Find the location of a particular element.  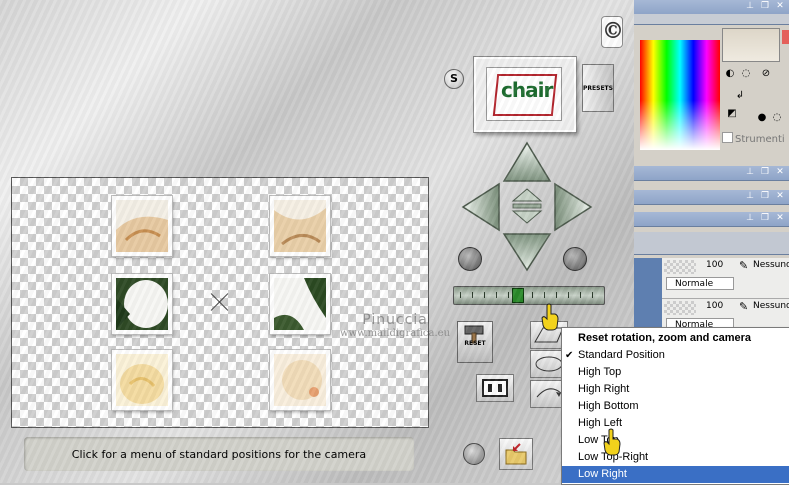

panel-tabbar is located at coordinates (711, 19).